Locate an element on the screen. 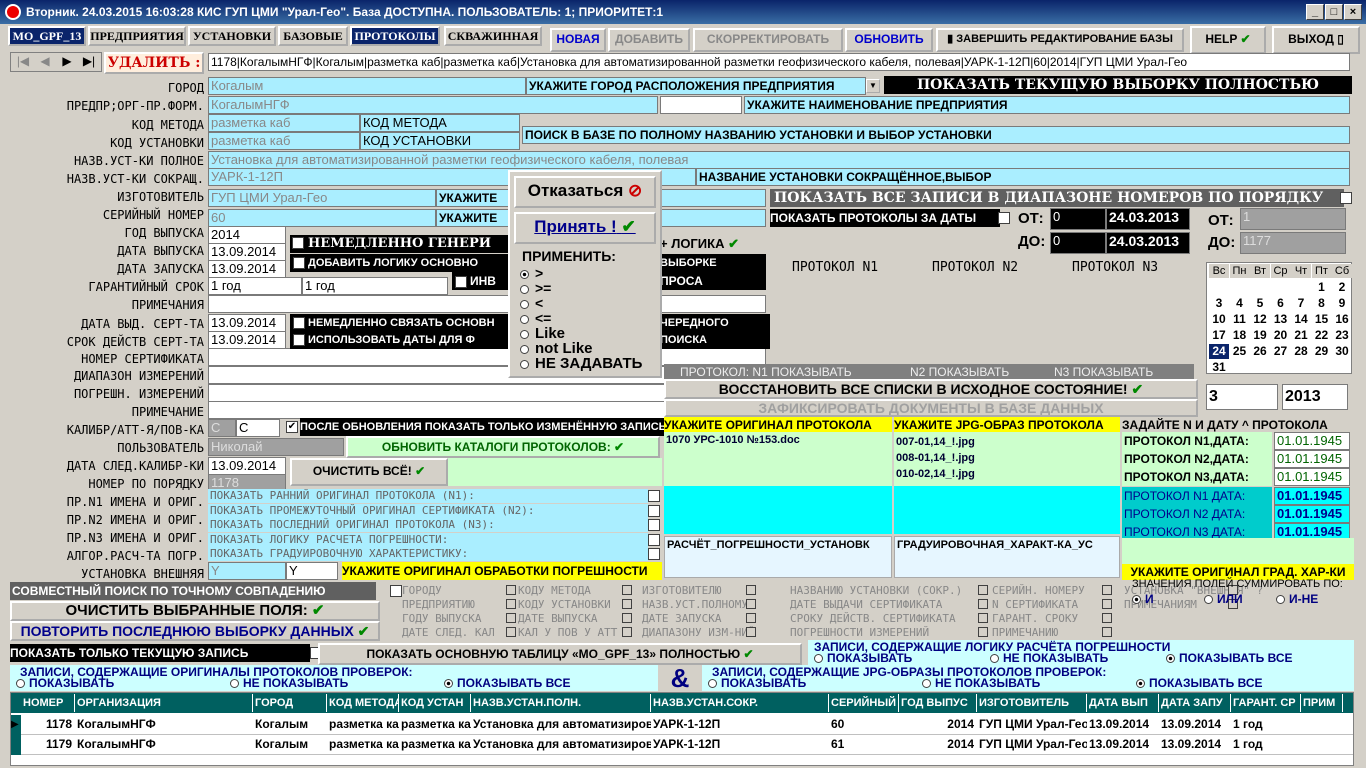  search-field-option: СРОКУ ДЕЙСТВ. СЕРТИФИКАТА is located at coordinates (873, 618).